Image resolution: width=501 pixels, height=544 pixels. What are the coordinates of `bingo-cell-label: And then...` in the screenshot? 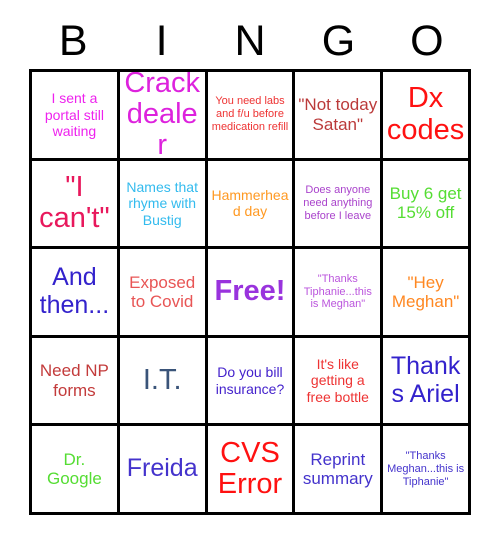 It's located at (74, 291).